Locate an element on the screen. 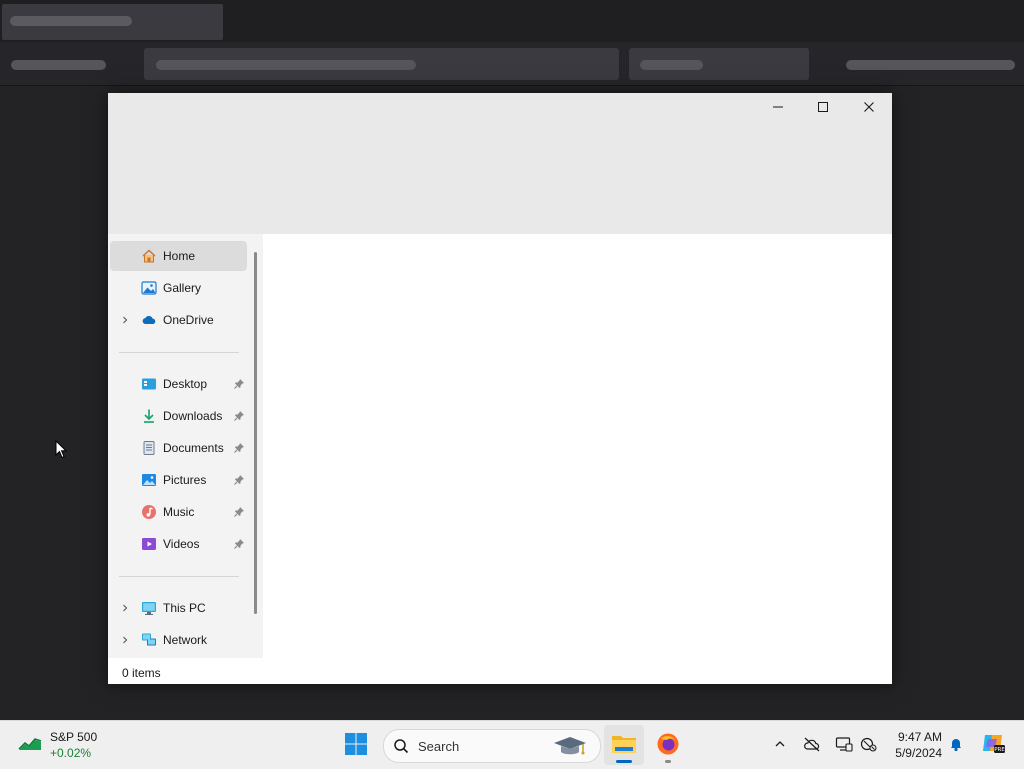  background-app-toolbar is located at coordinates (512, 64).